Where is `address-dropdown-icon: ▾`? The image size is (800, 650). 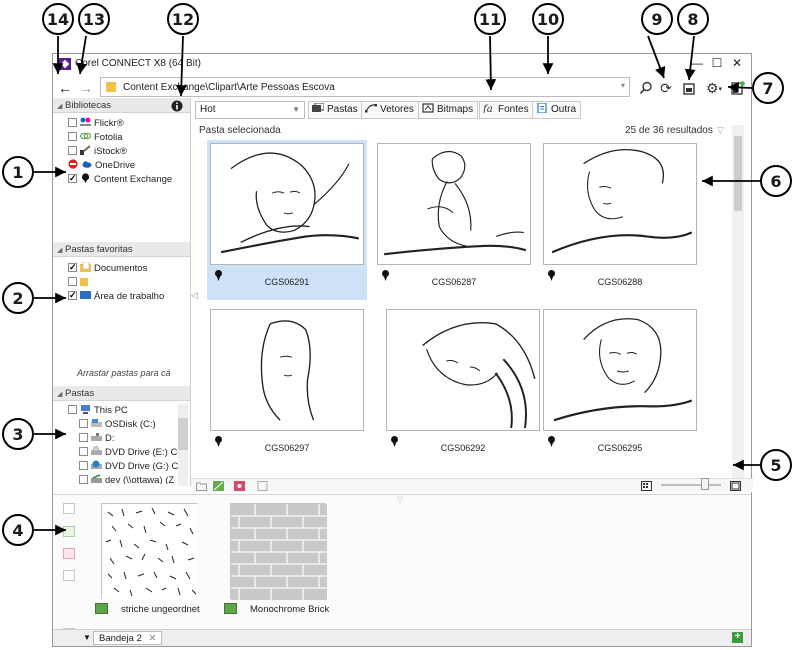 address-dropdown-icon: ▾ is located at coordinates (623, 85).